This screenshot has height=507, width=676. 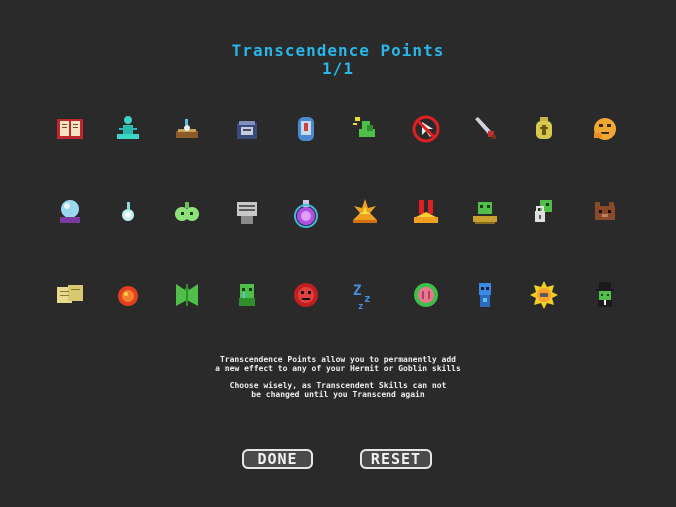 I want to click on double-exclamation-icon, so click(x=426, y=211).